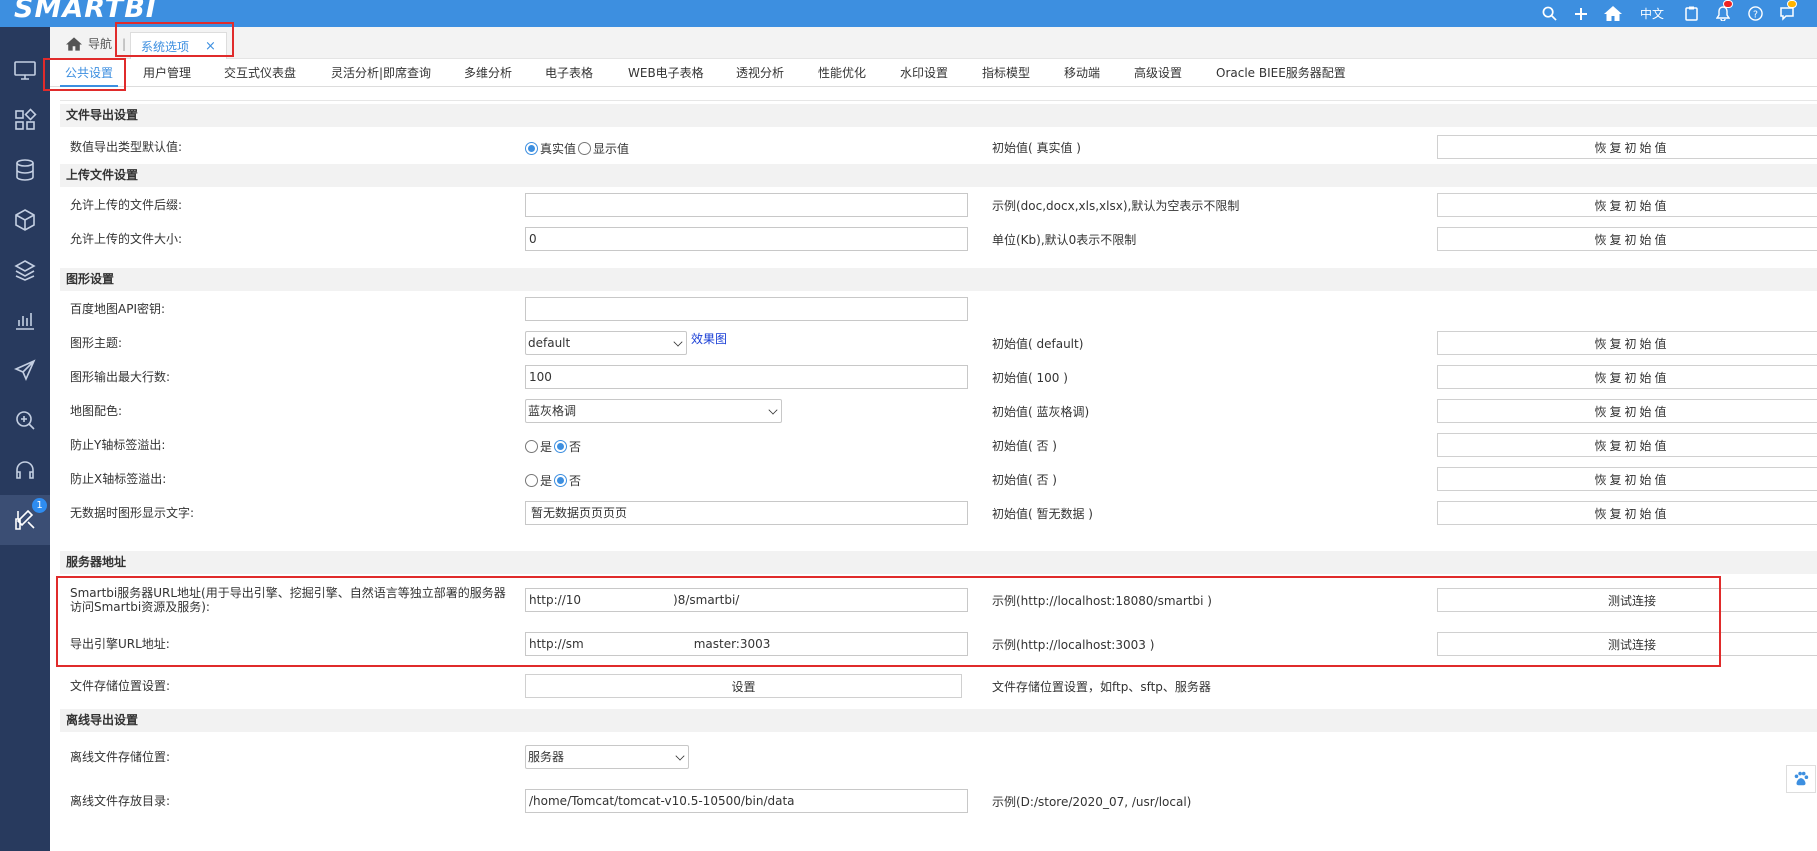 The height and width of the screenshot is (851, 1817). Describe the element at coordinates (126, 147) in the screenshot. I see `row-label: 数值导出类型默认值:` at that location.